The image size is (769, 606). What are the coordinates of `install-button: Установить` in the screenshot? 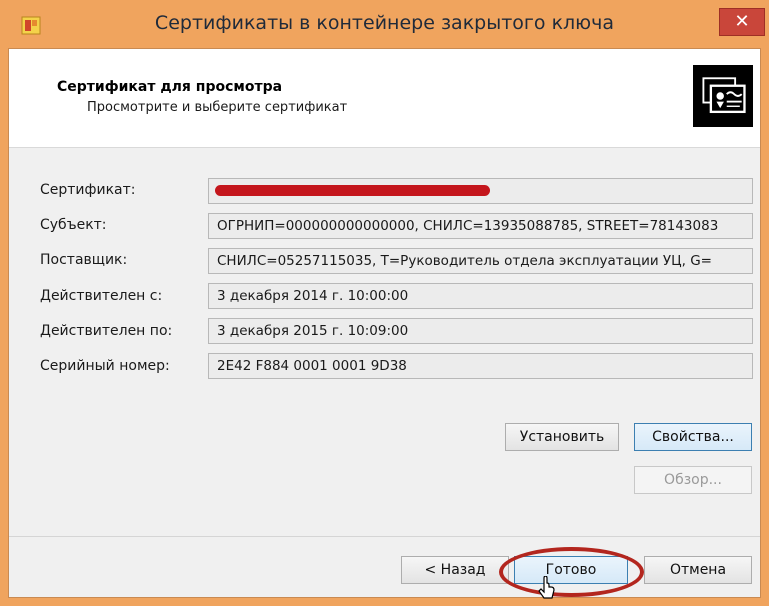 It's located at (562, 437).